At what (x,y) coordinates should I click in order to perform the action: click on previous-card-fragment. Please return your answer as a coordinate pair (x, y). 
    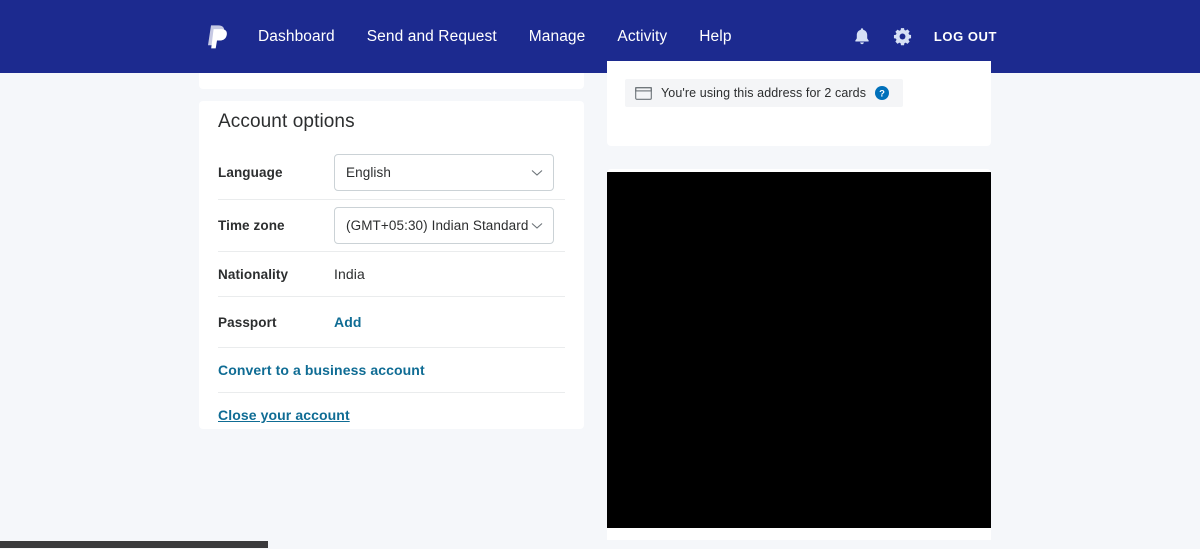
    Looking at the image, I should click on (391, 81).